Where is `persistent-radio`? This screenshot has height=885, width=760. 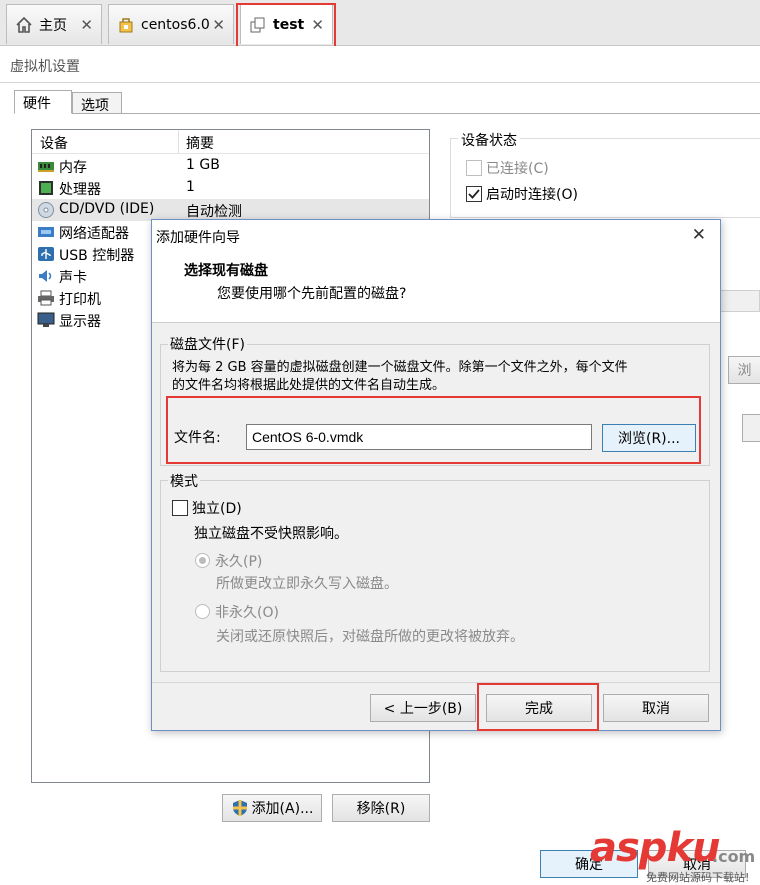 persistent-radio is located at coordinates (202, 560).